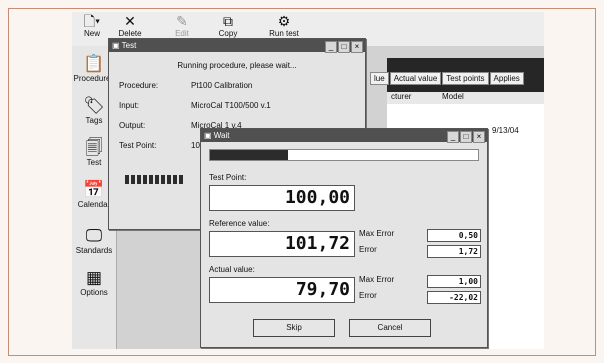  I want to click on sidebar-item-standards: 🖵 Standards, so click(94, 240).